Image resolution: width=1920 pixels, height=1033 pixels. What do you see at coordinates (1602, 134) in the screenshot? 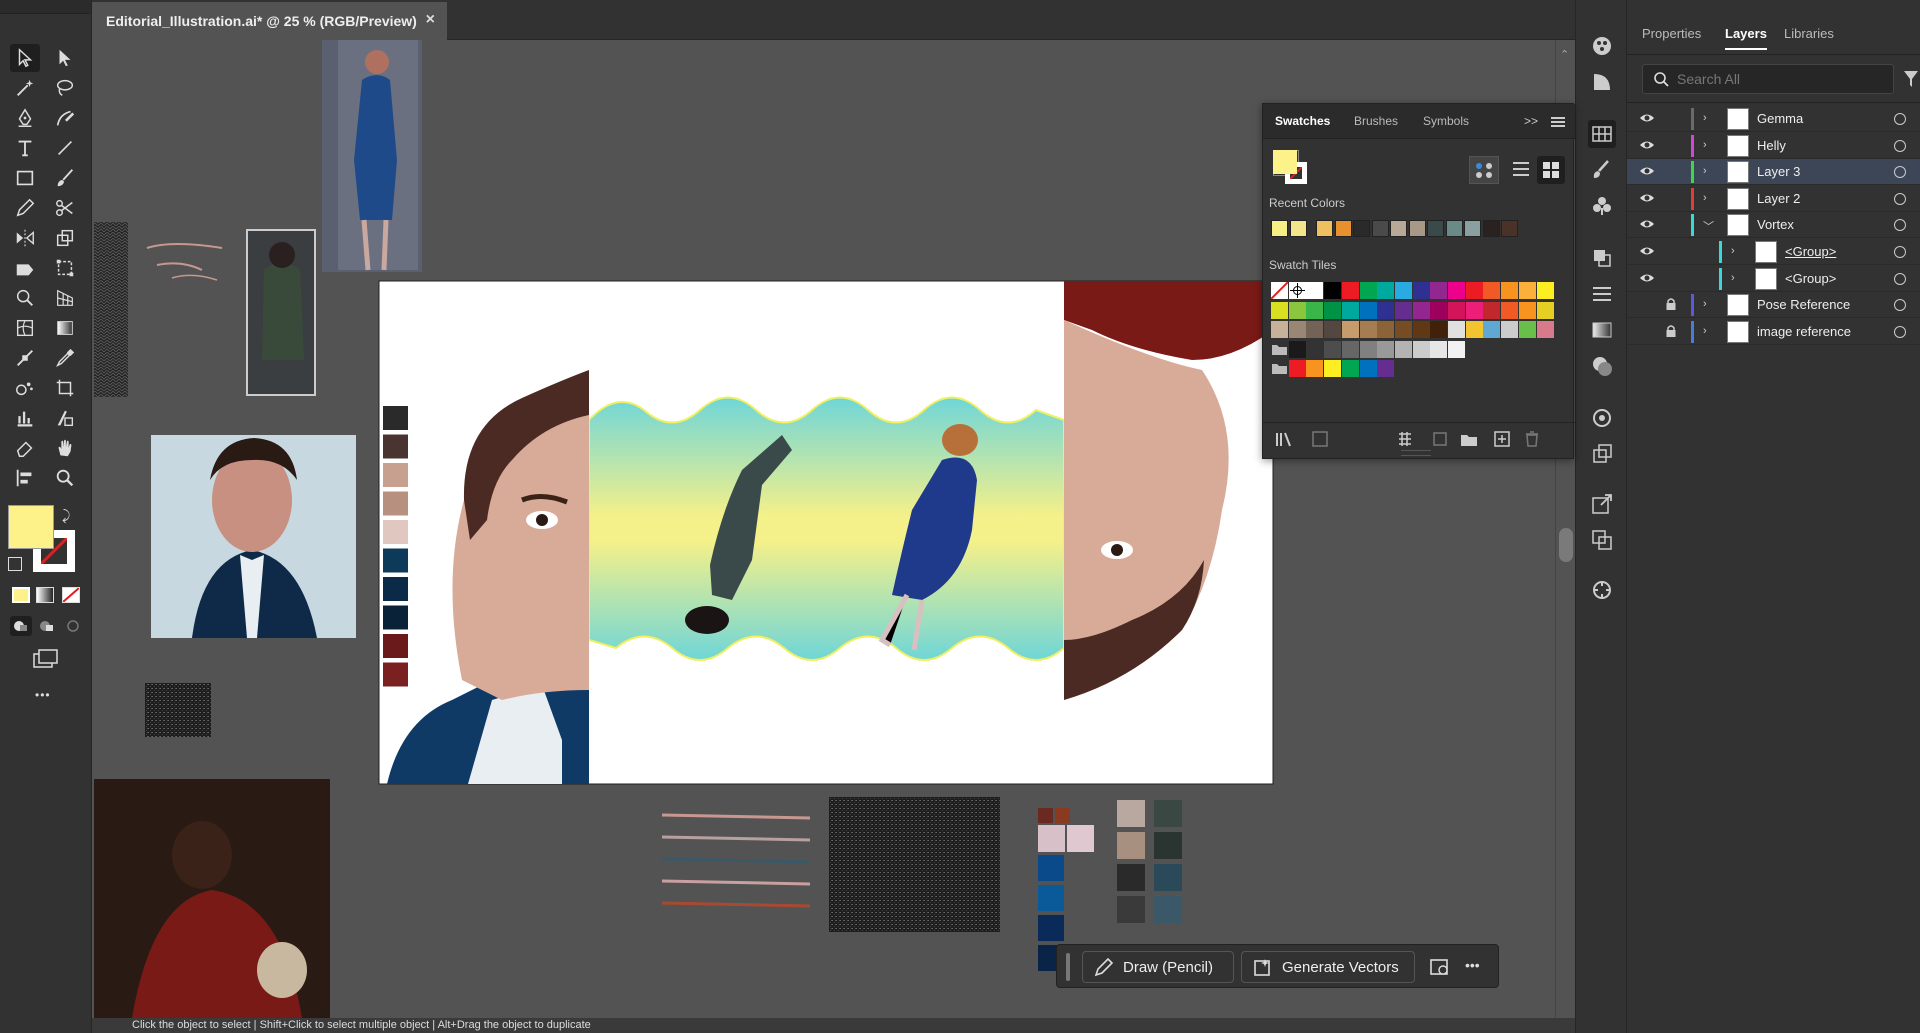
I see `swatches-panel-icon` at bounding box center [1602, 134].